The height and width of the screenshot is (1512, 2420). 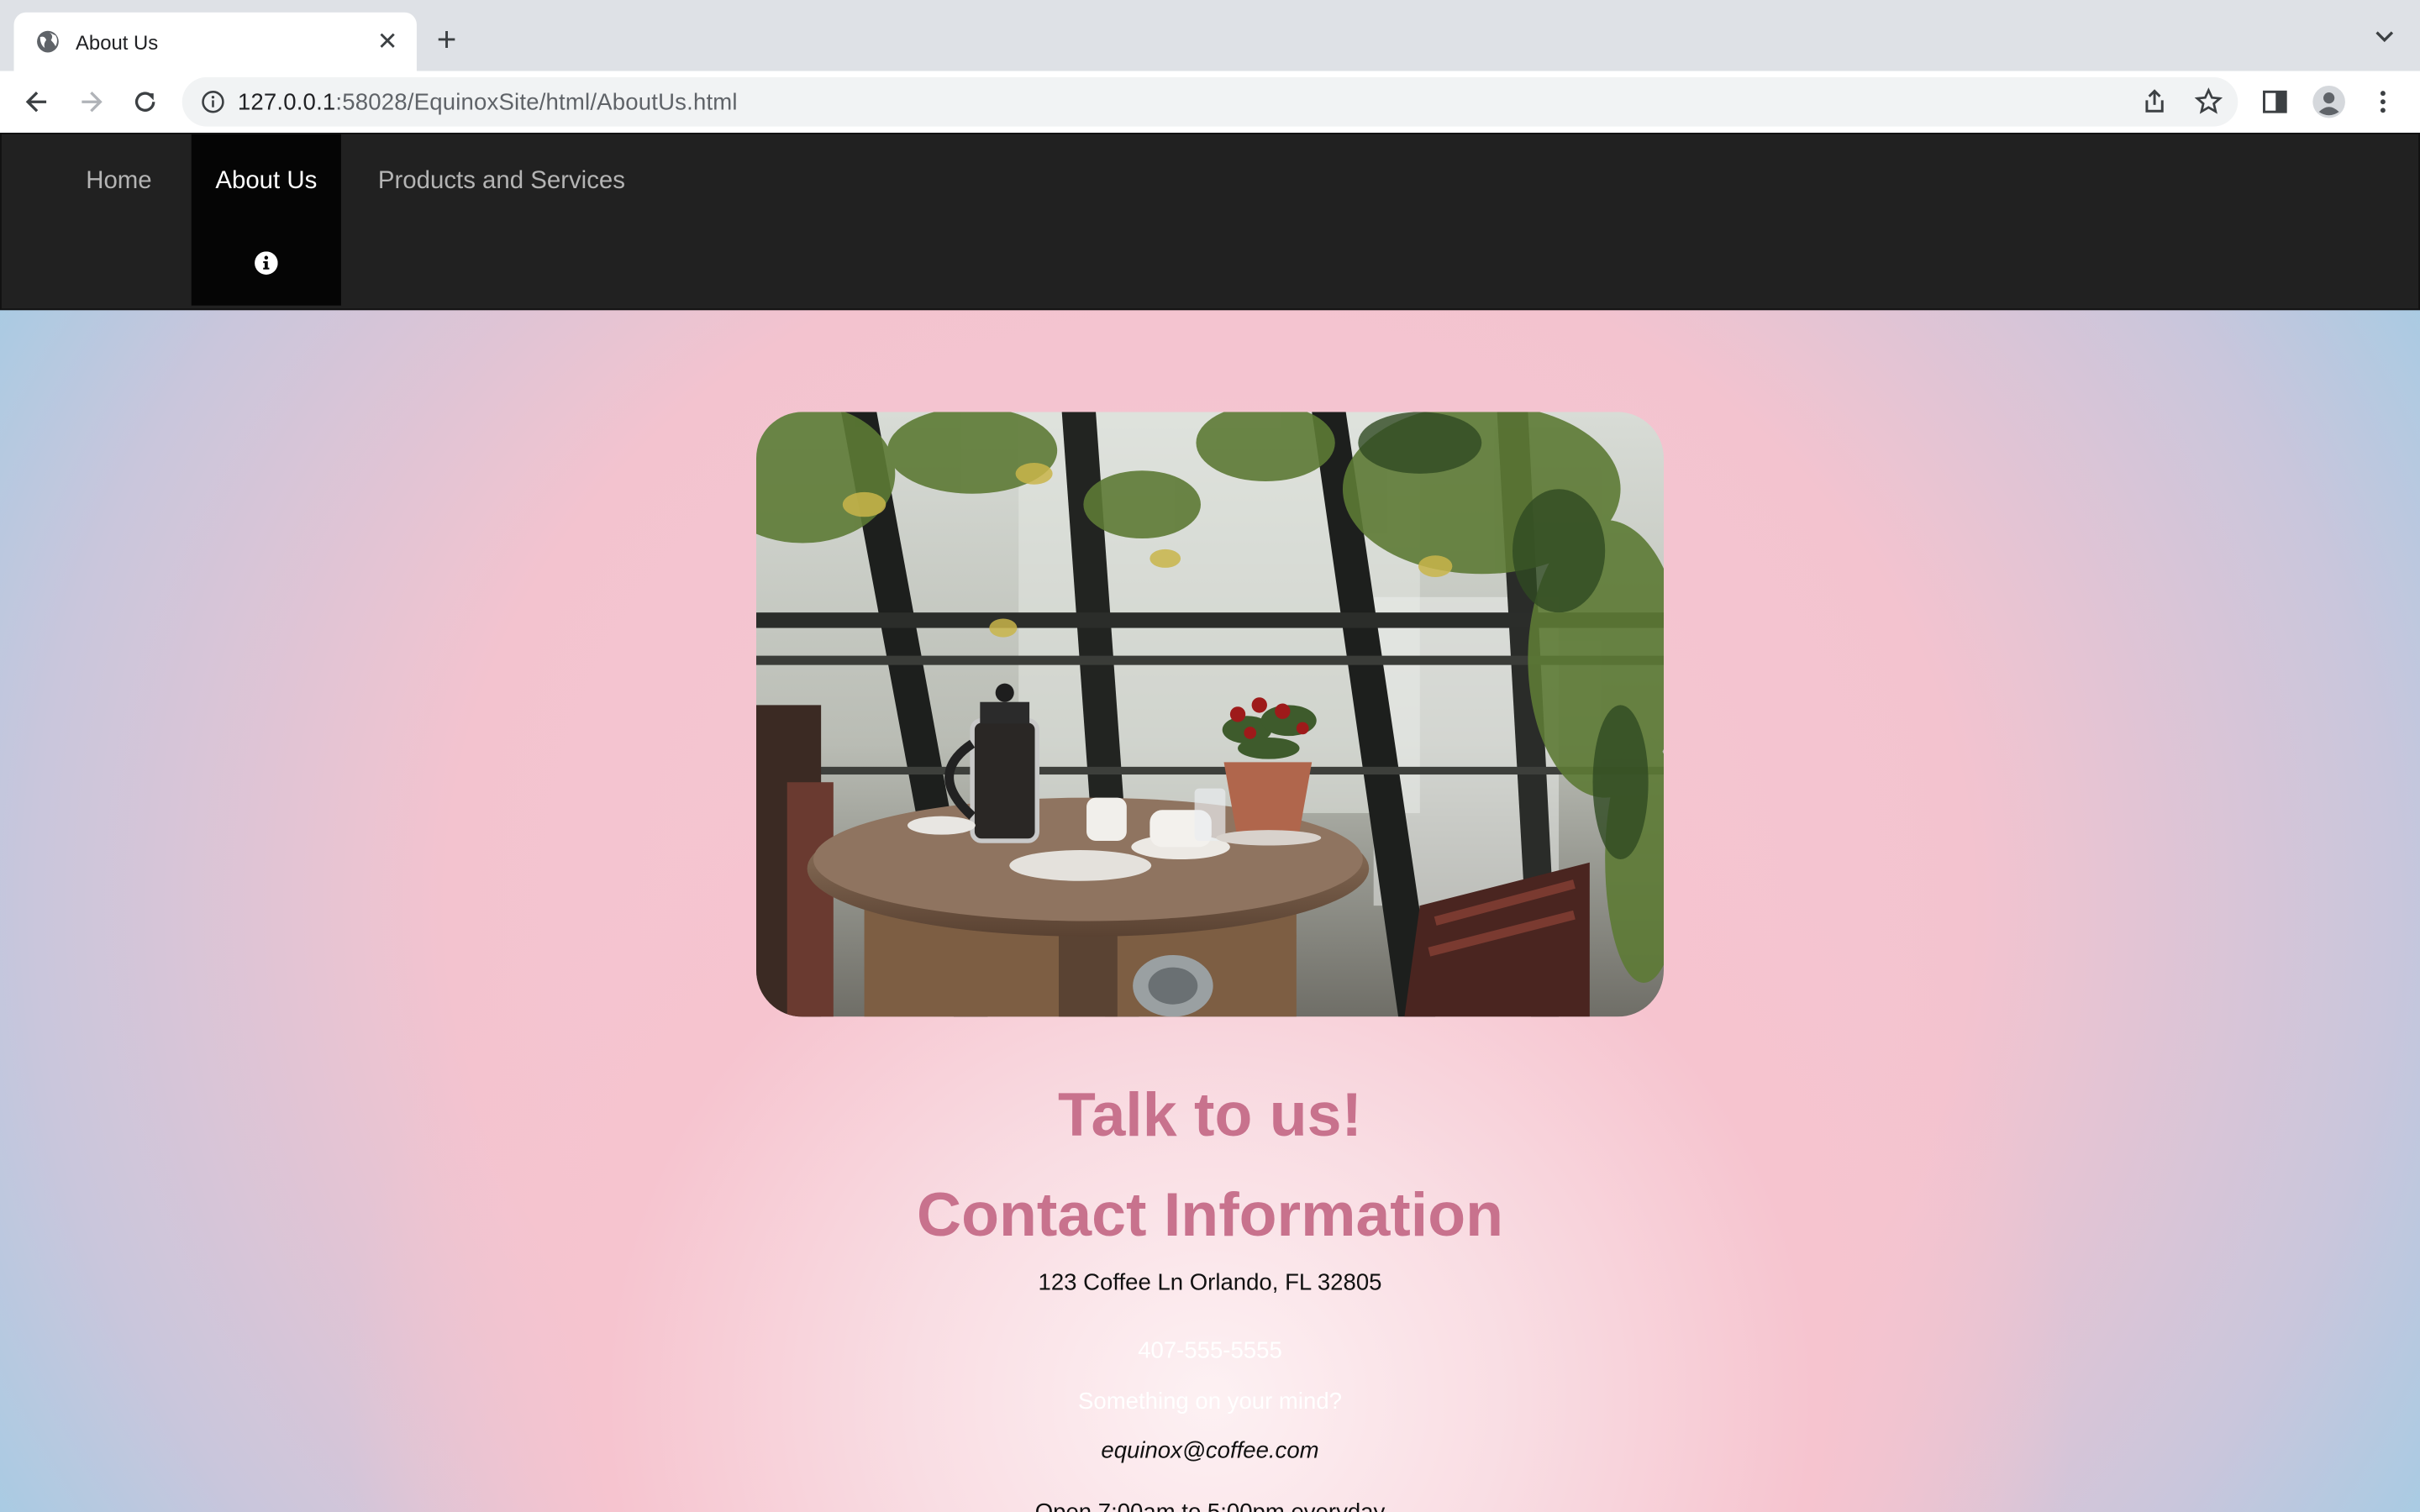 What do you see at coordinates (1210, 35) in the screenshot?
I see `tab-strip: About Us ✕ +` at bounding box center [1210, 35].